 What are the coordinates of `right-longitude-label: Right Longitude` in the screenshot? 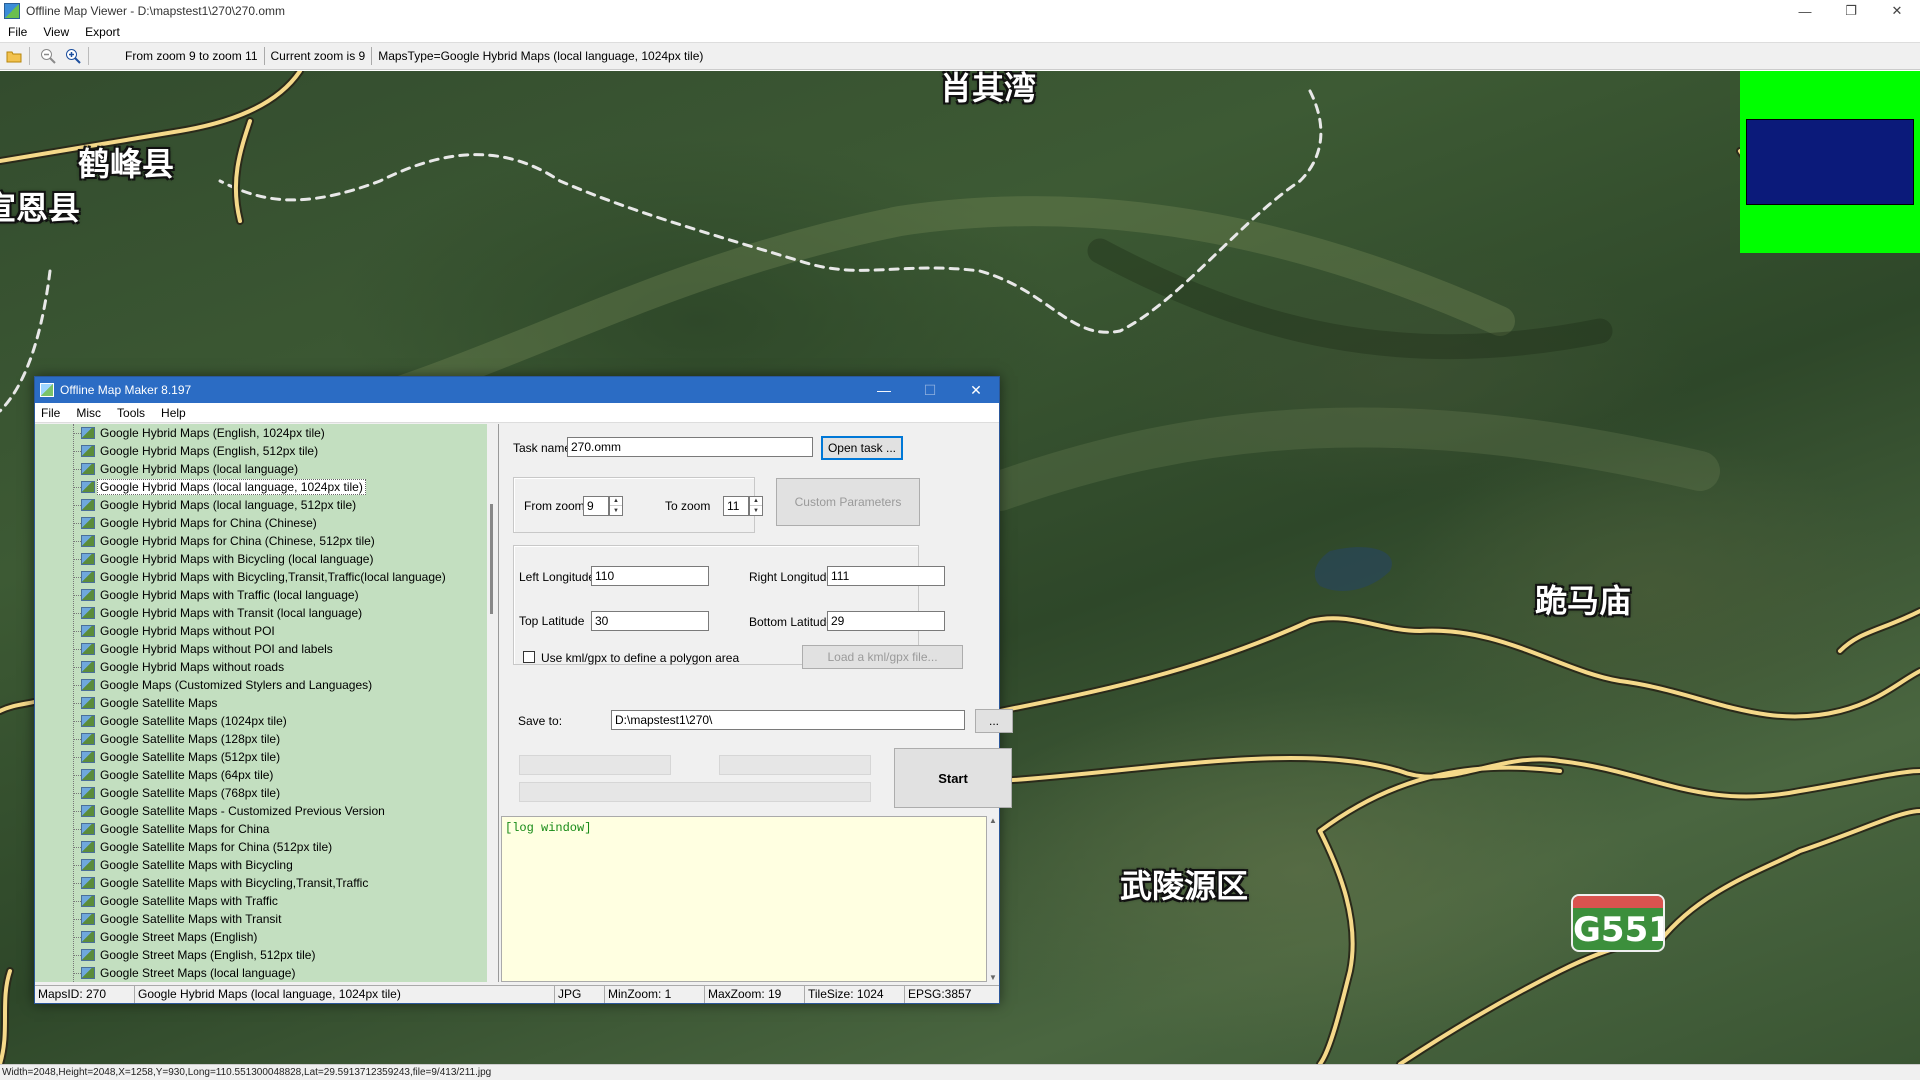 It's located at (791, 577).